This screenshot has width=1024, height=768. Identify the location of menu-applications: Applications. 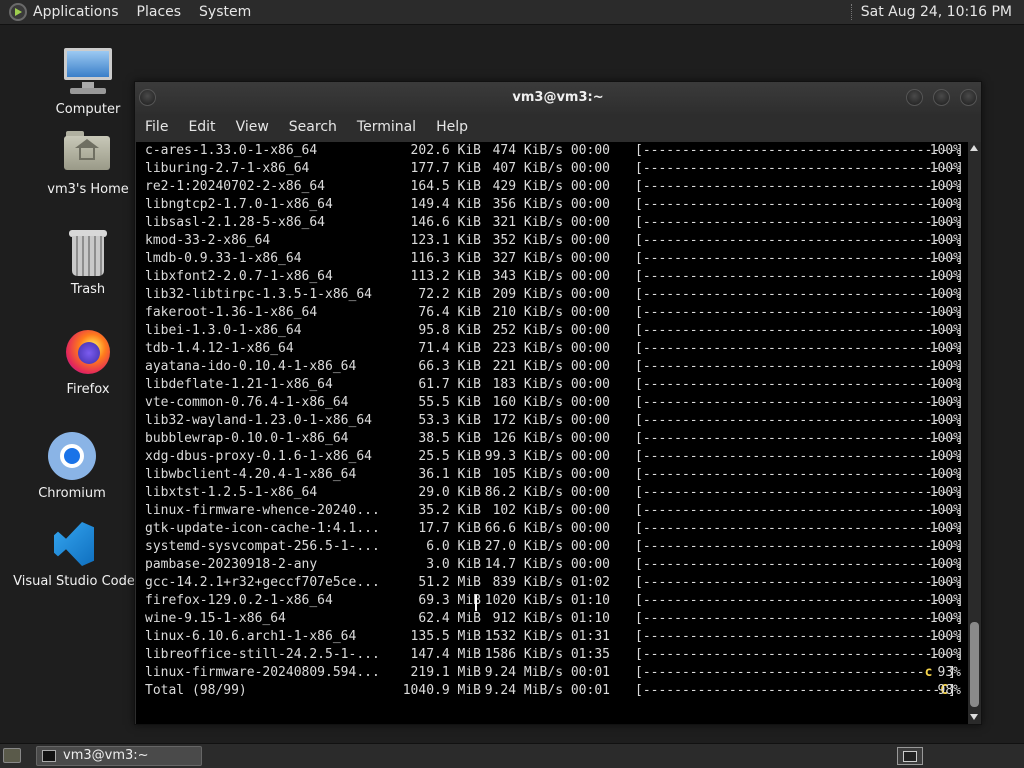
(76, 12).